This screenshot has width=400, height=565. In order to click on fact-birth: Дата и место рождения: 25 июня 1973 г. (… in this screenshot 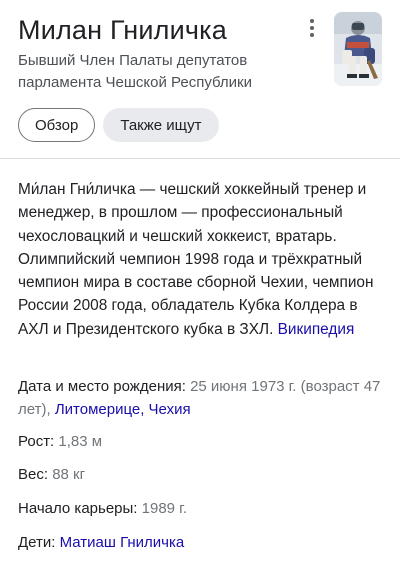, I will do `click(202, 398)`.